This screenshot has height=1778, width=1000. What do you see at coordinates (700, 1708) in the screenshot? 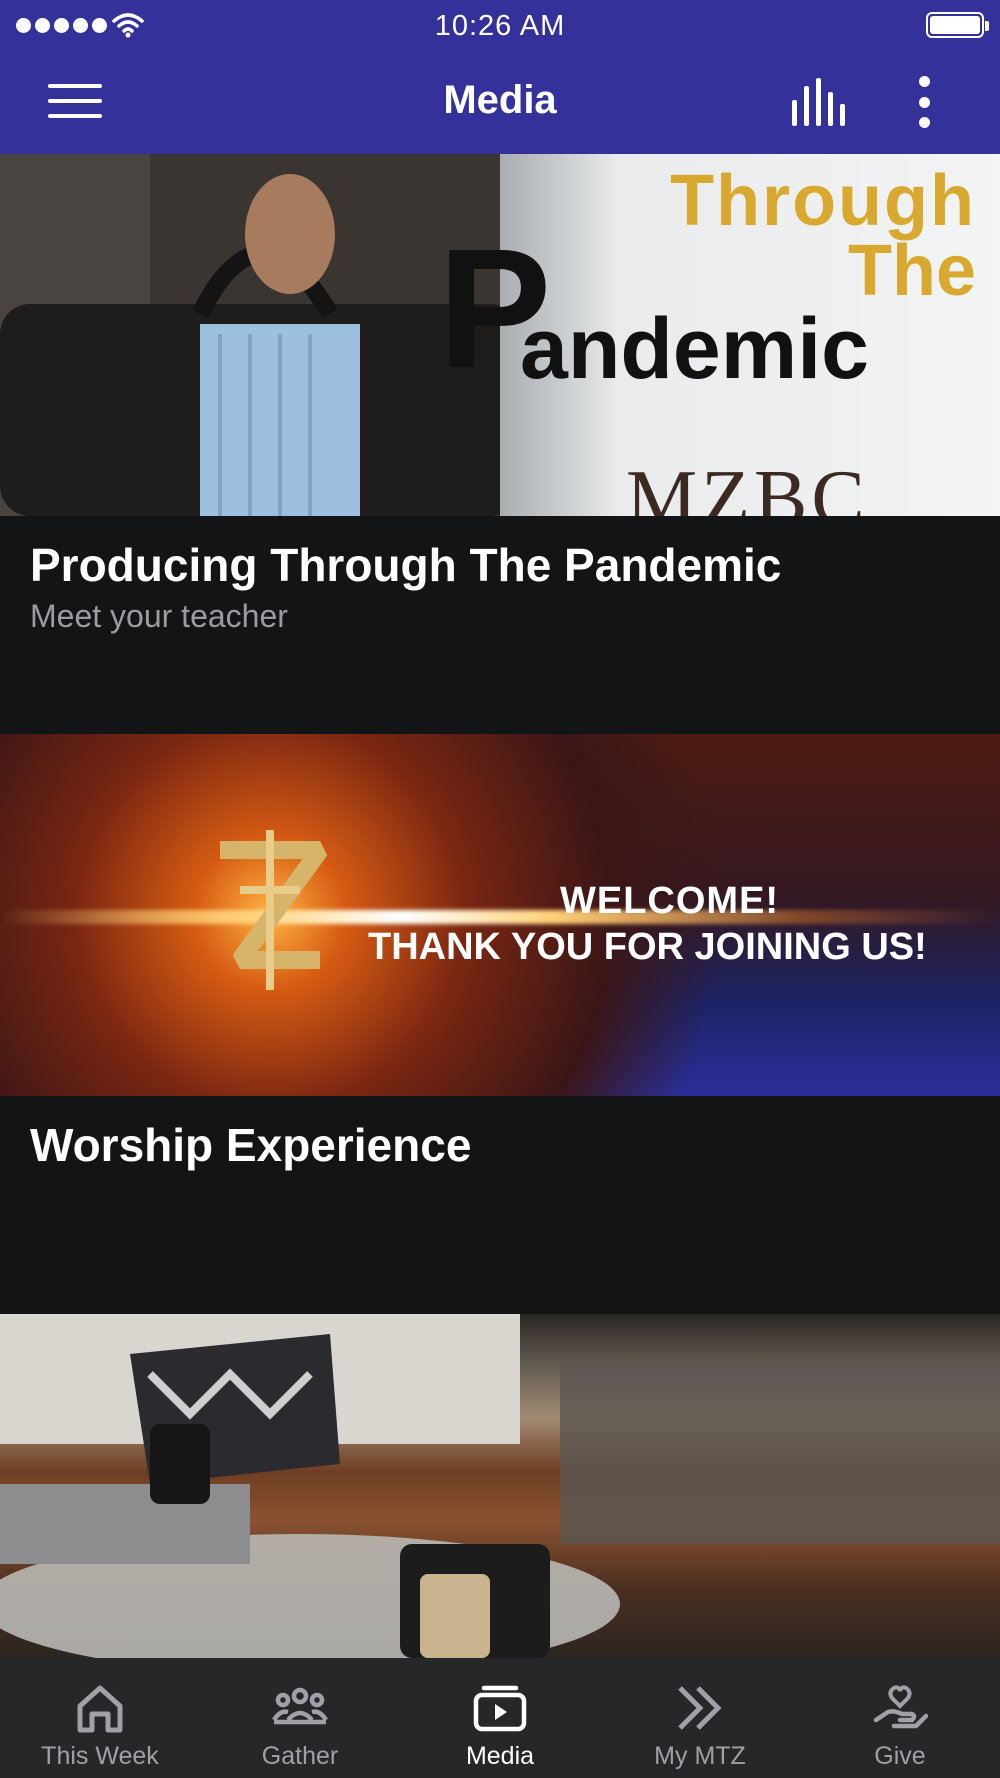
I see `double-chevron-icon` at bounding box center [700, 1708].